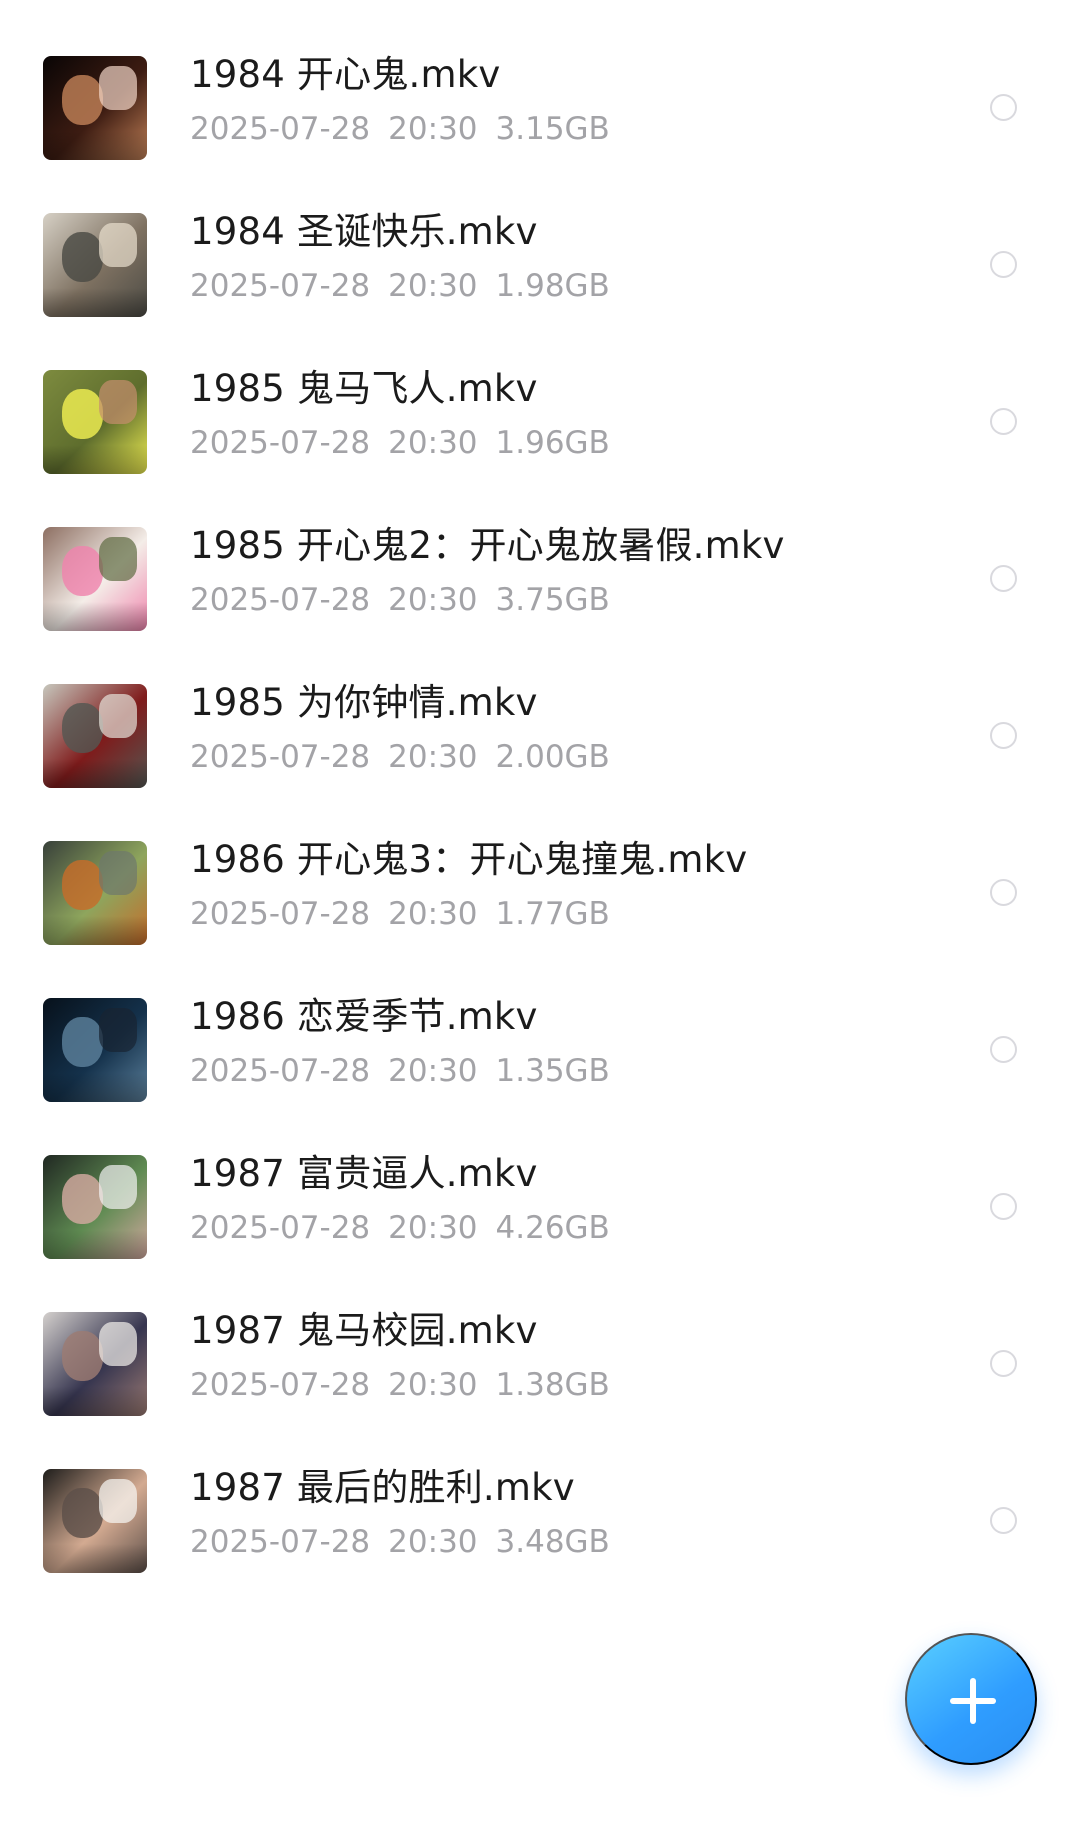 The height and width of the screenshot is (1832, 1080). What do you see at coordinates (552, 757) in the screenshot?
I see `file-size: 2.00GB` at bounding box center [552, 757].